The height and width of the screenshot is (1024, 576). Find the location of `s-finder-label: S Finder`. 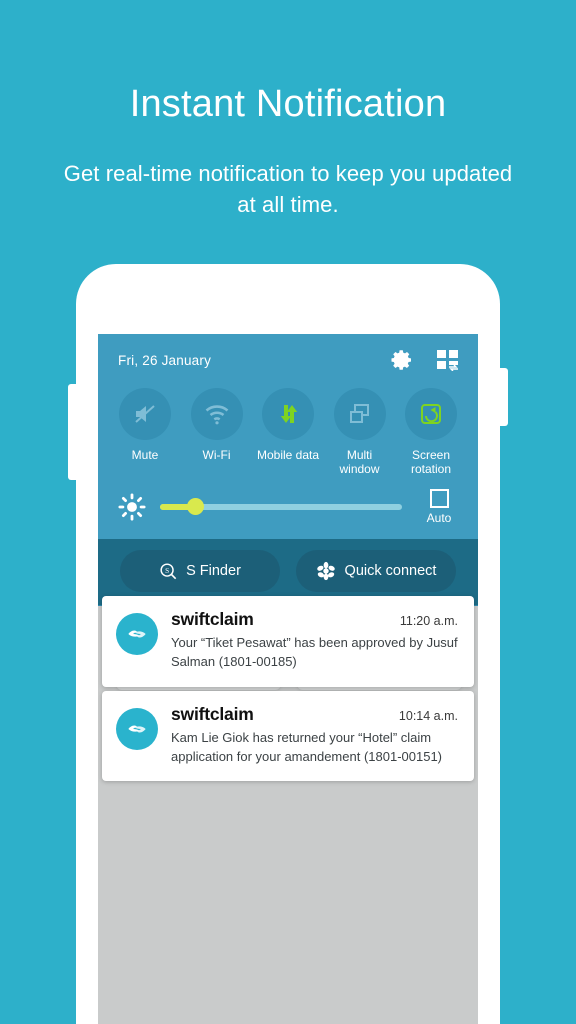

s-finder-label: S Finder is located at coordinates (213, 570).